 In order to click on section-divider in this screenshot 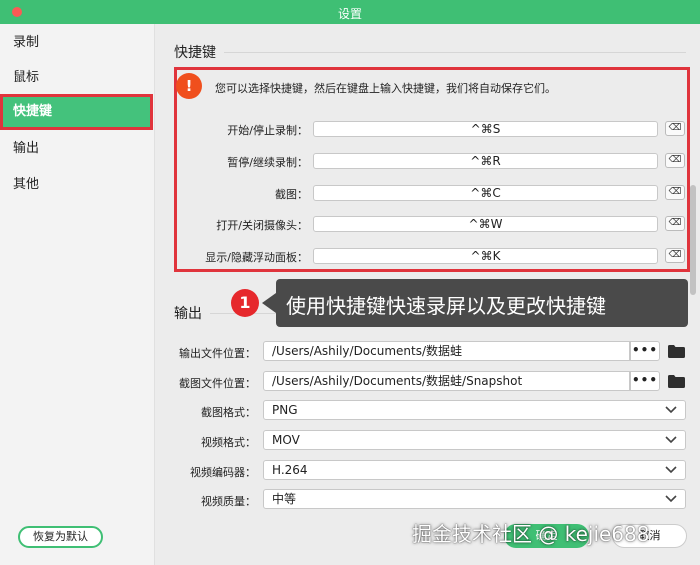, I will do `click(455, 52)`.